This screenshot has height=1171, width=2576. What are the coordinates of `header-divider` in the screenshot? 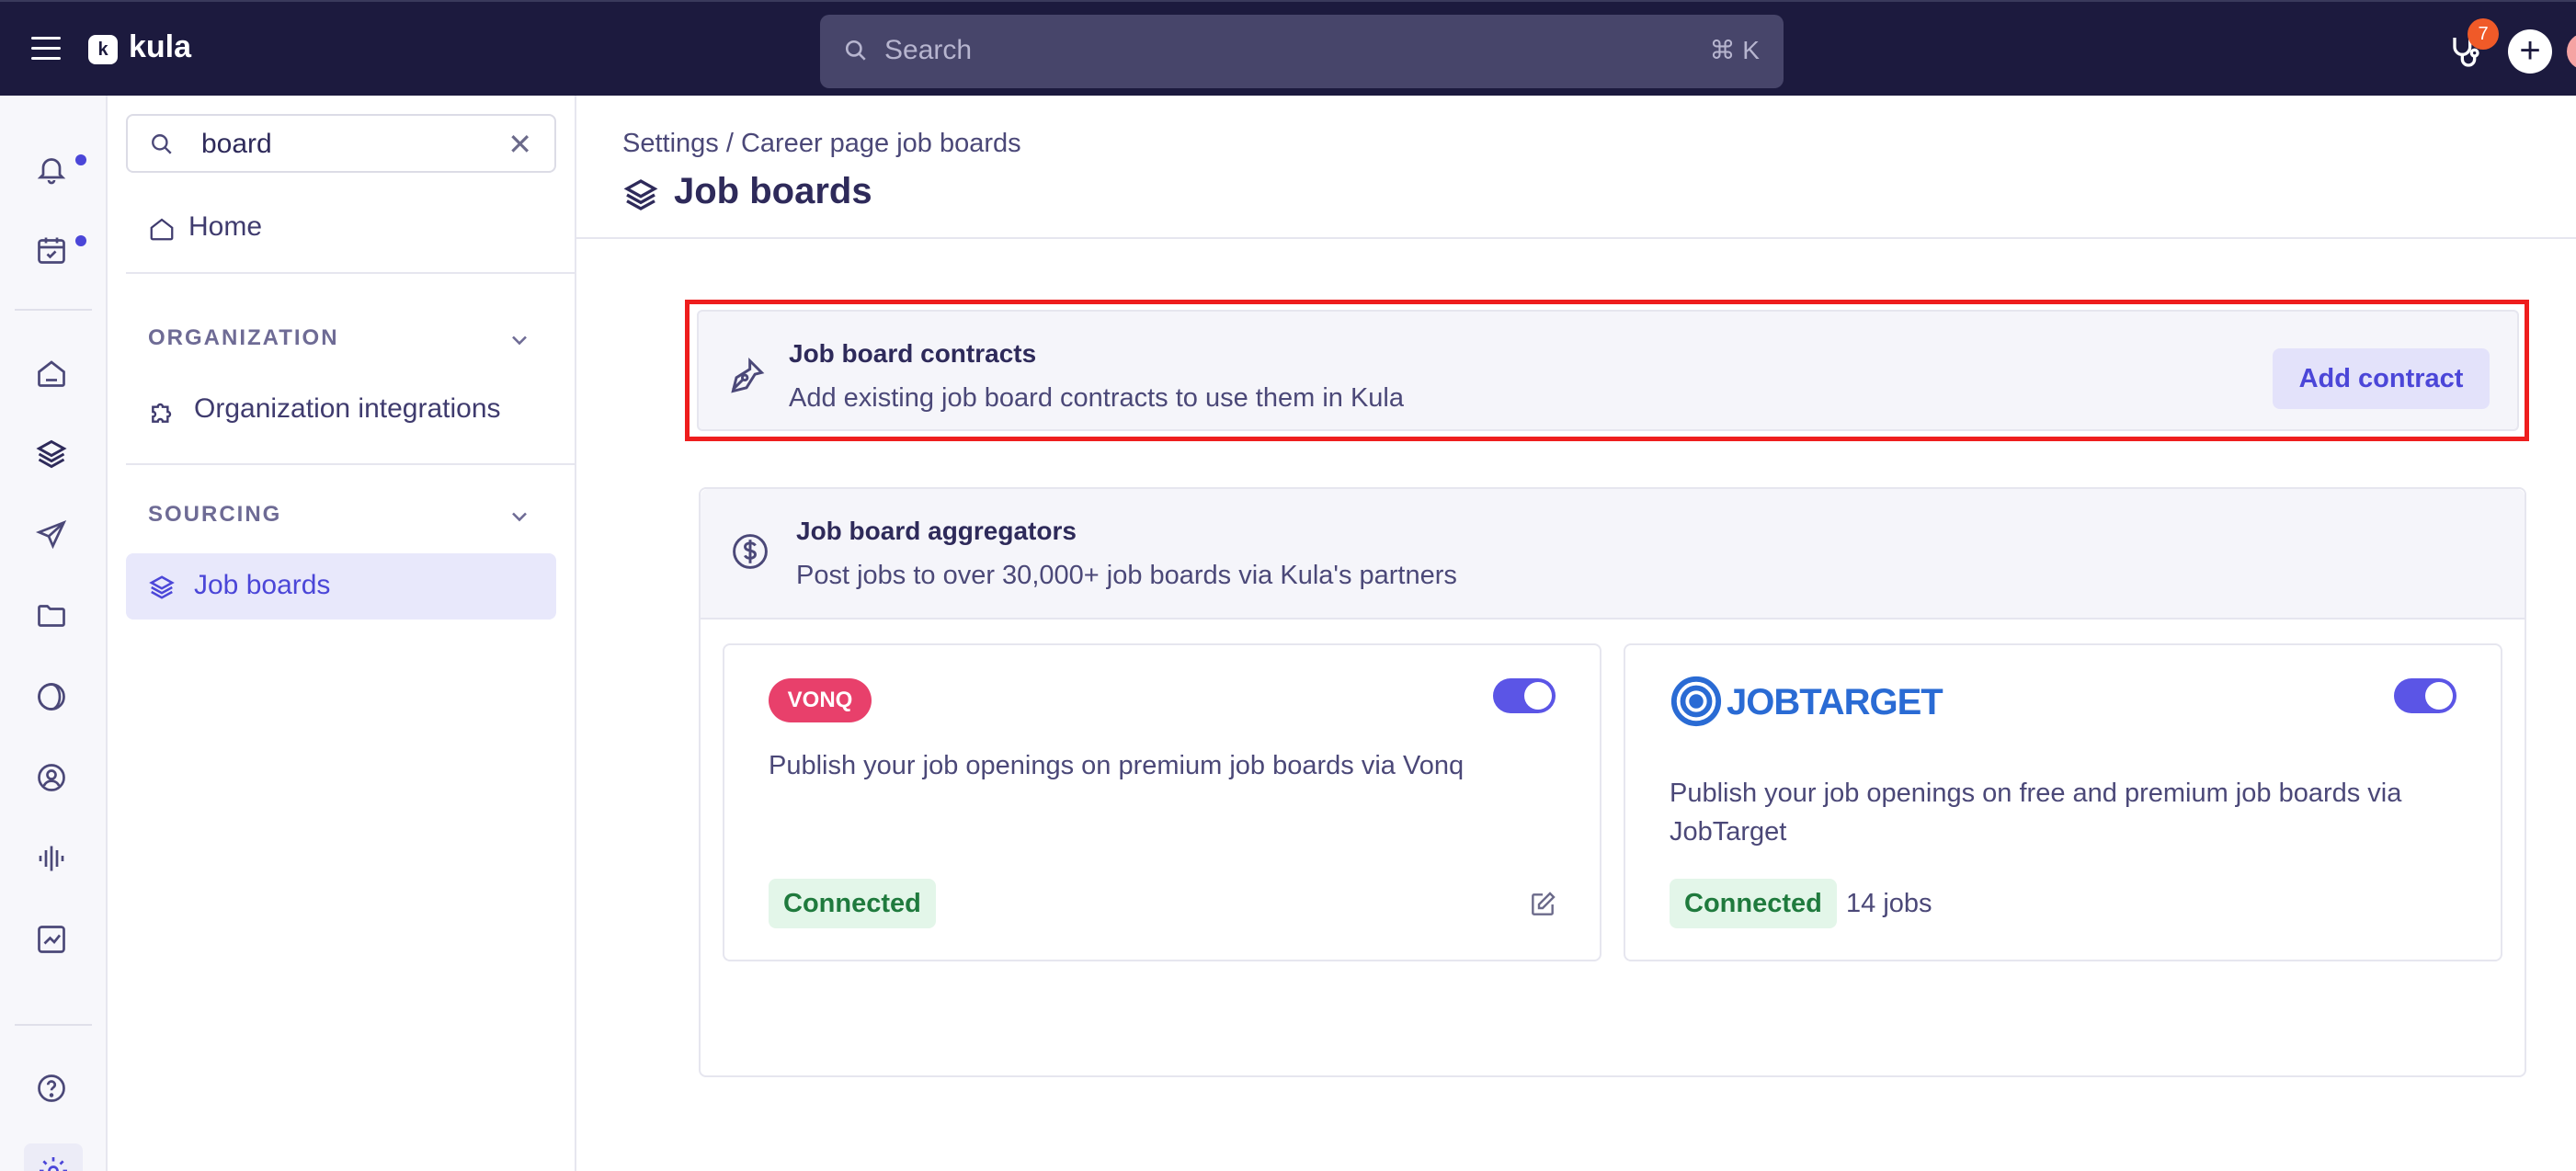 It's located at (1576, 238).